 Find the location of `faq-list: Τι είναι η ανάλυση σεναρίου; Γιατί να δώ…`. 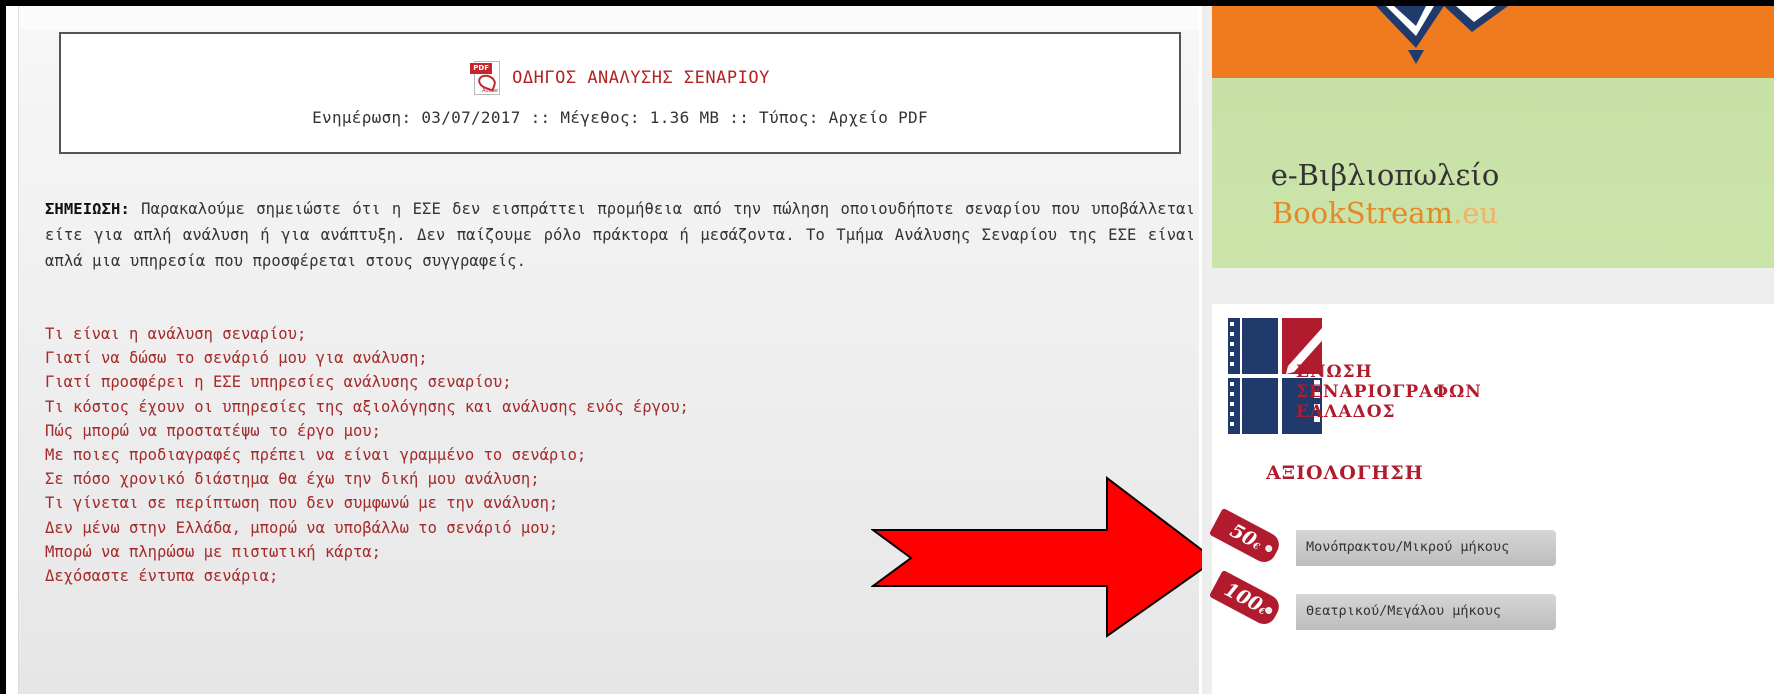

faq-list: Τι είναι η ανάλυση σεναρίου; Γιατί να δώ… is located at coordinates (367, 455).